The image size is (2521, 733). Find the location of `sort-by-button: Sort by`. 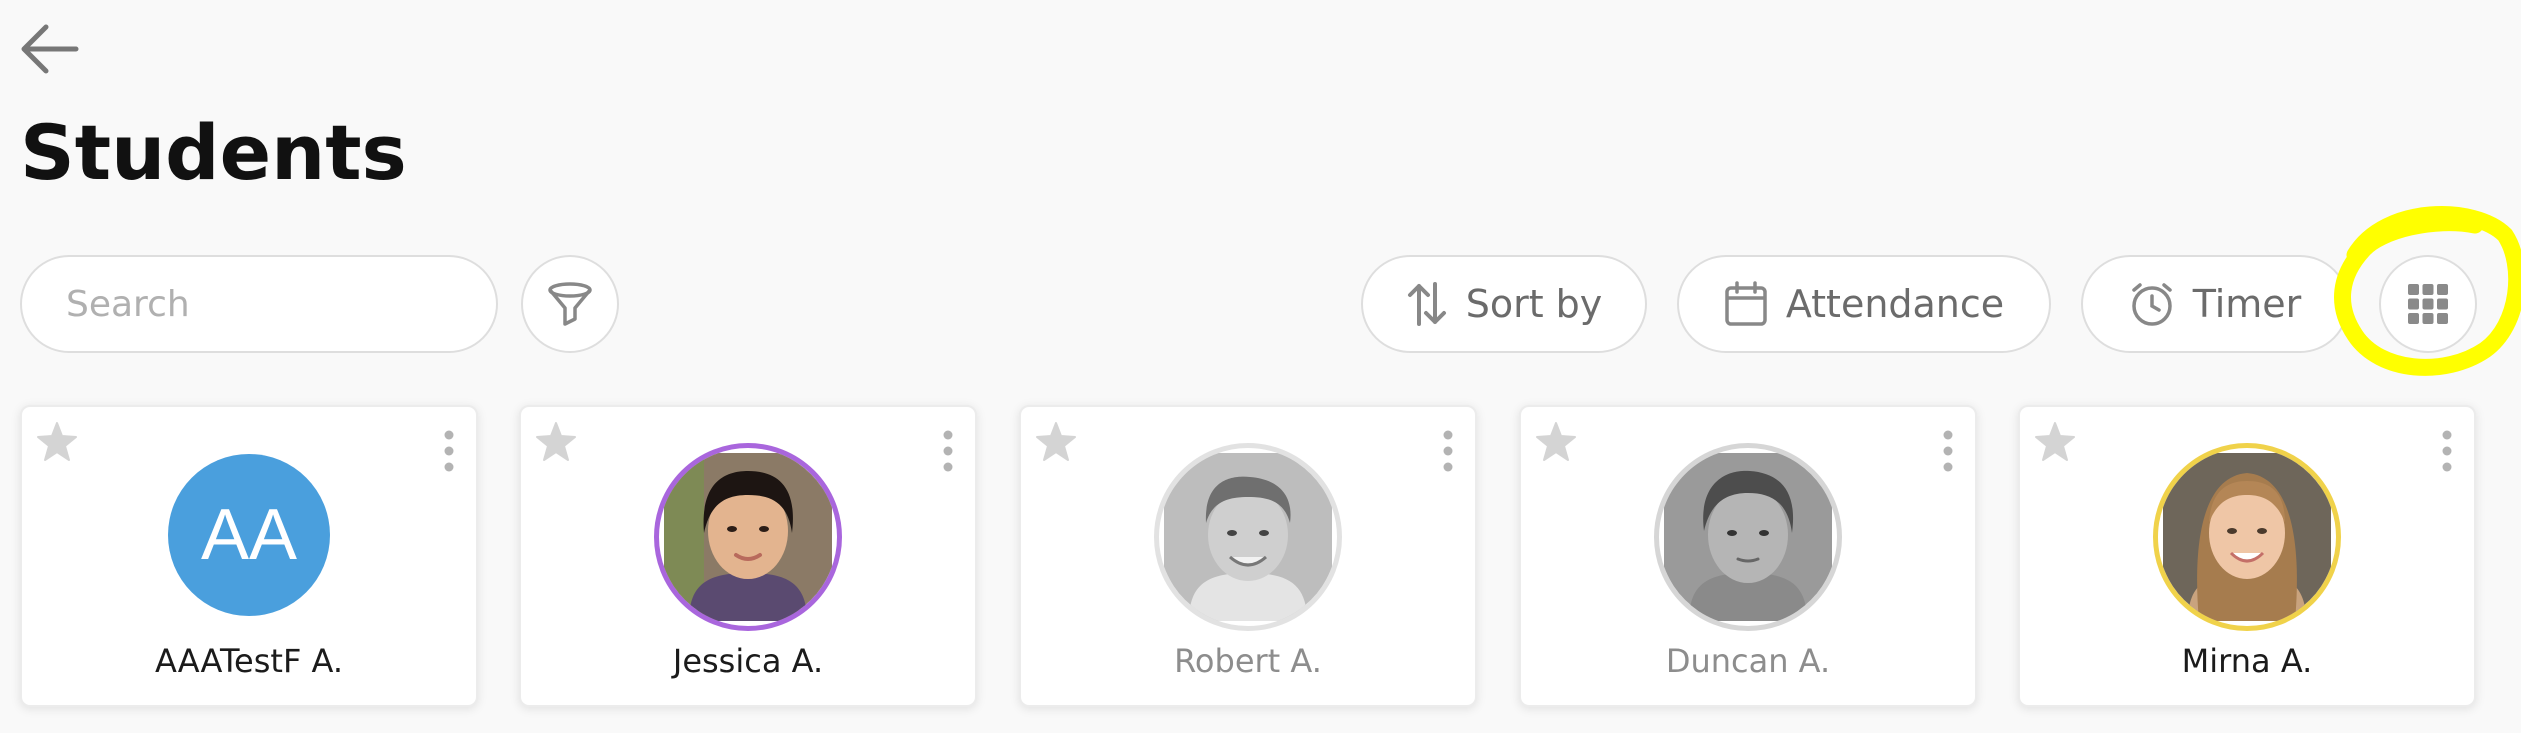

sort-by-button: Sort by is located at coordinates (1504, 304).